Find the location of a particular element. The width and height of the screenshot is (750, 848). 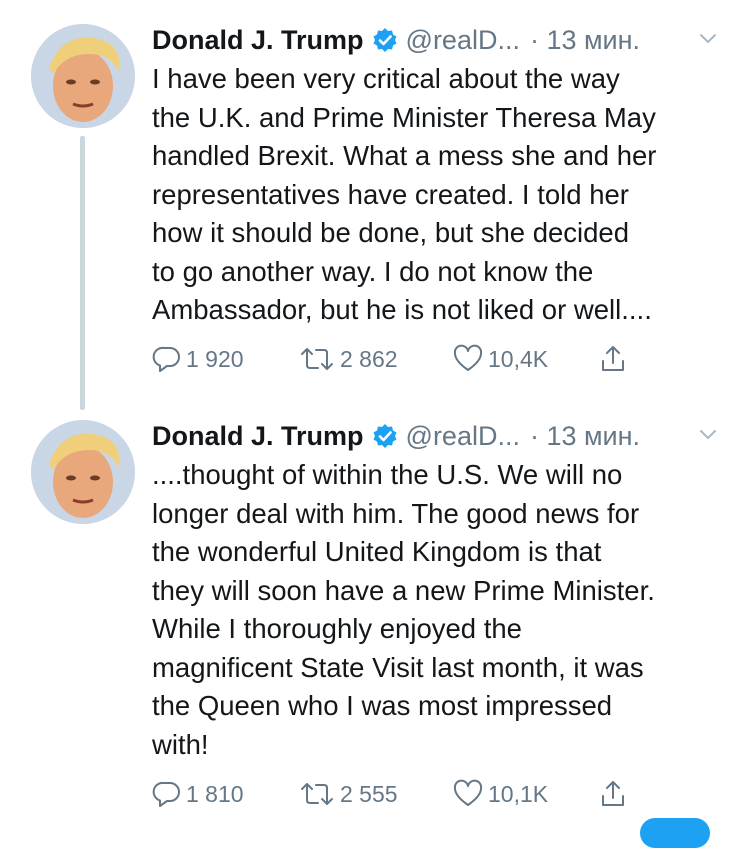

reply-button: 1 920 is located at coordinates (198, 359).